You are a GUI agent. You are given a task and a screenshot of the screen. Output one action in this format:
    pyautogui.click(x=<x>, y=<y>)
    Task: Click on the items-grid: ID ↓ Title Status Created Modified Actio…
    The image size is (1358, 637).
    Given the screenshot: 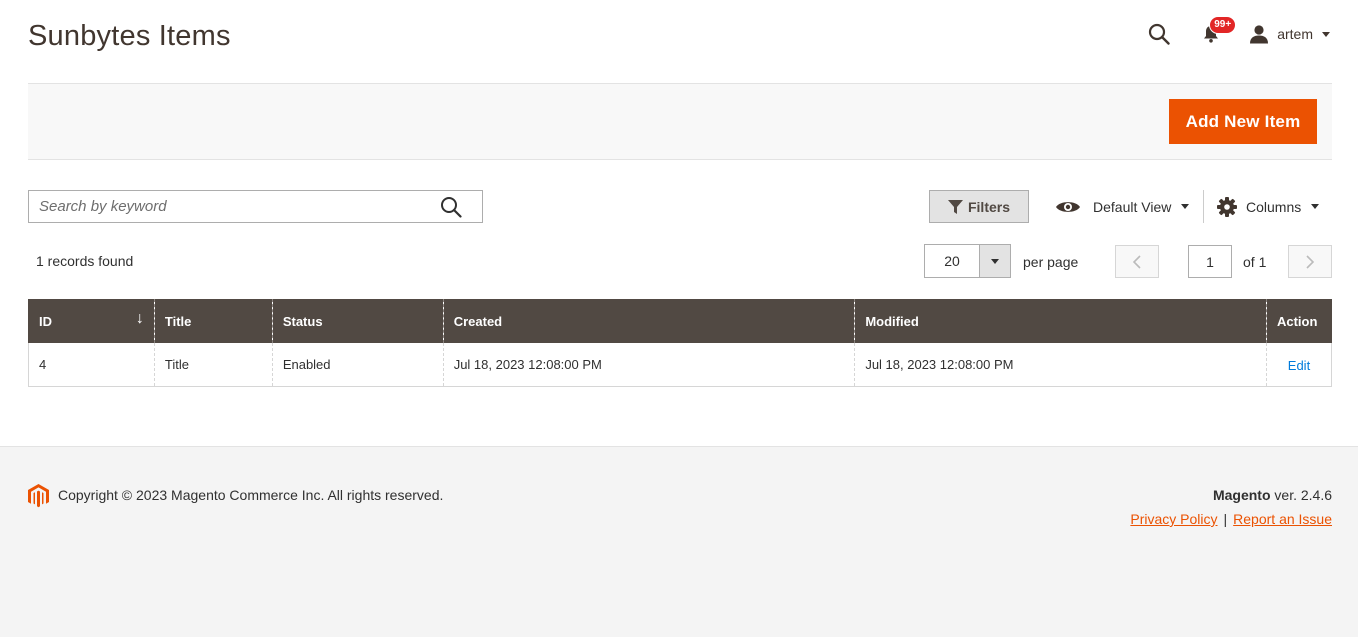 What is the action you would take?
    pyautogui.click(x=680, y=343)
    